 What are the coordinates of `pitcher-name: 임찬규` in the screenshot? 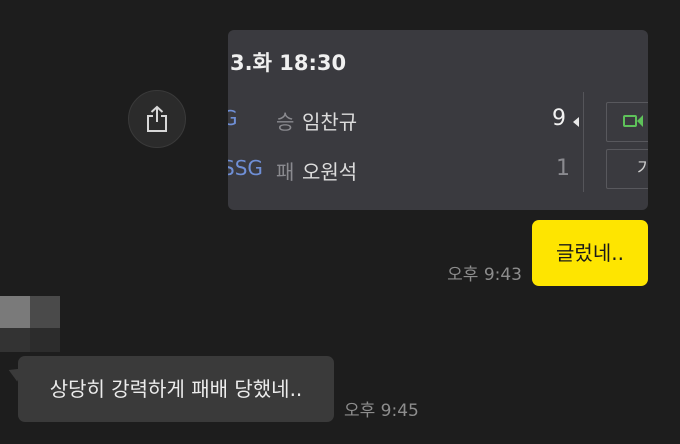 It's located at (330, 122).